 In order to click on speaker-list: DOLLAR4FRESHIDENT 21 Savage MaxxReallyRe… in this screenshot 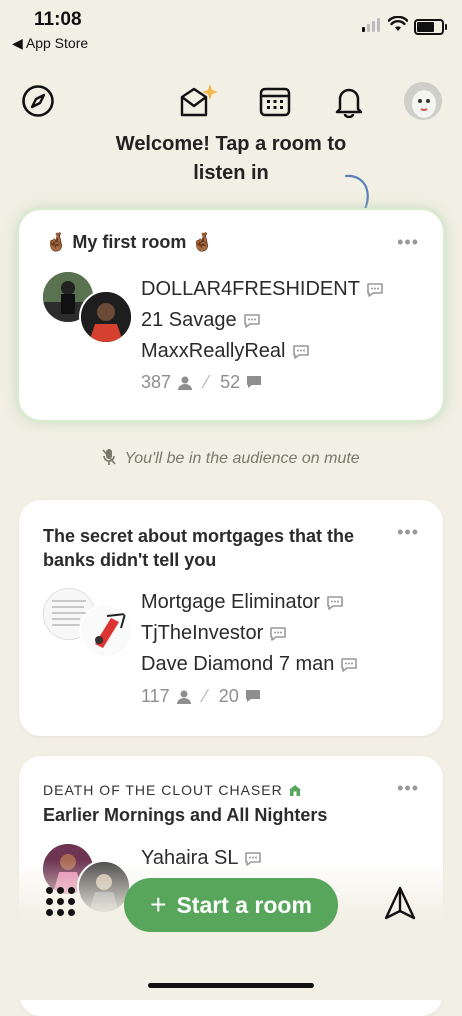, I will do `click(262, 320)`.